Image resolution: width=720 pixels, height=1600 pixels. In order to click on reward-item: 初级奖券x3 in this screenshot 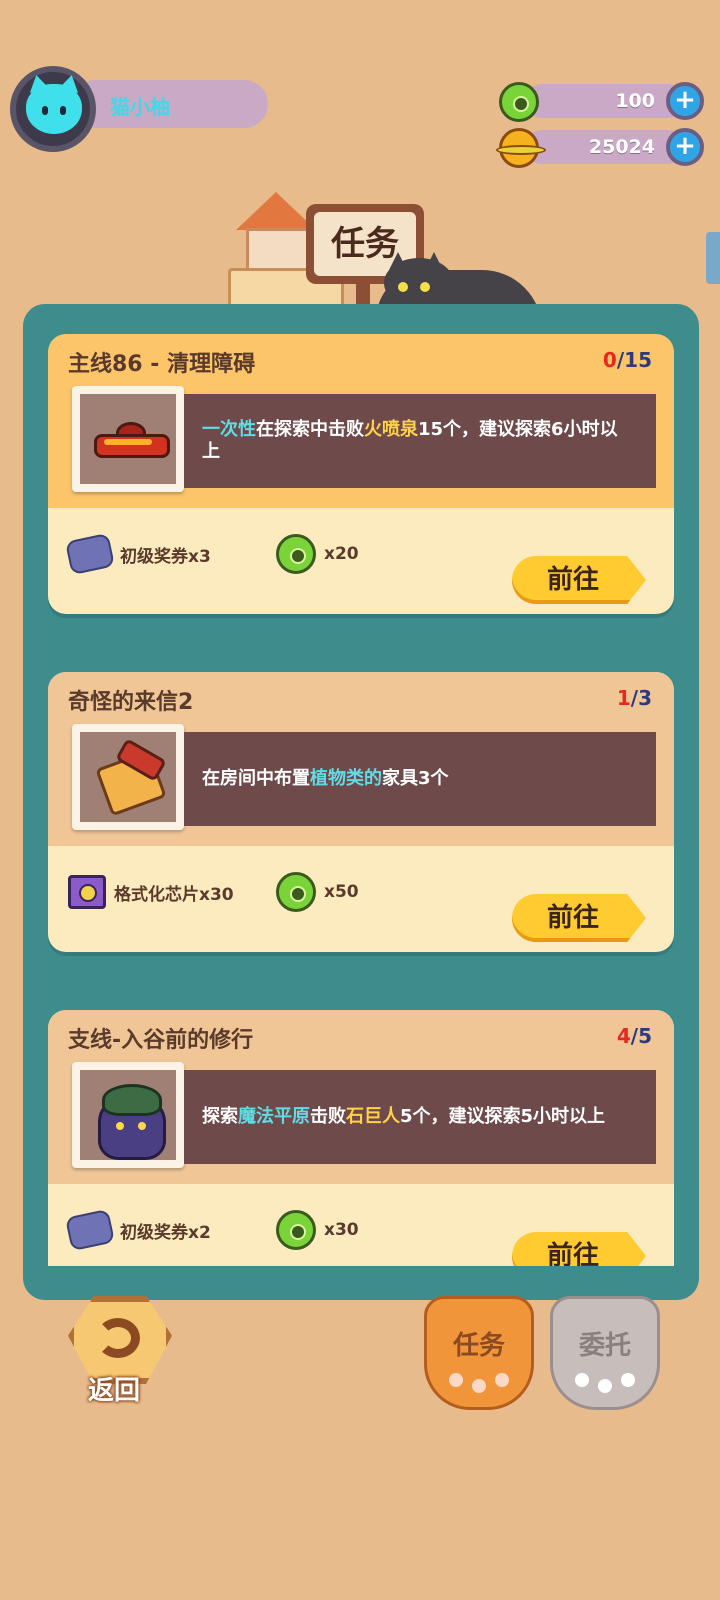, I will do `click(137, 554)`.